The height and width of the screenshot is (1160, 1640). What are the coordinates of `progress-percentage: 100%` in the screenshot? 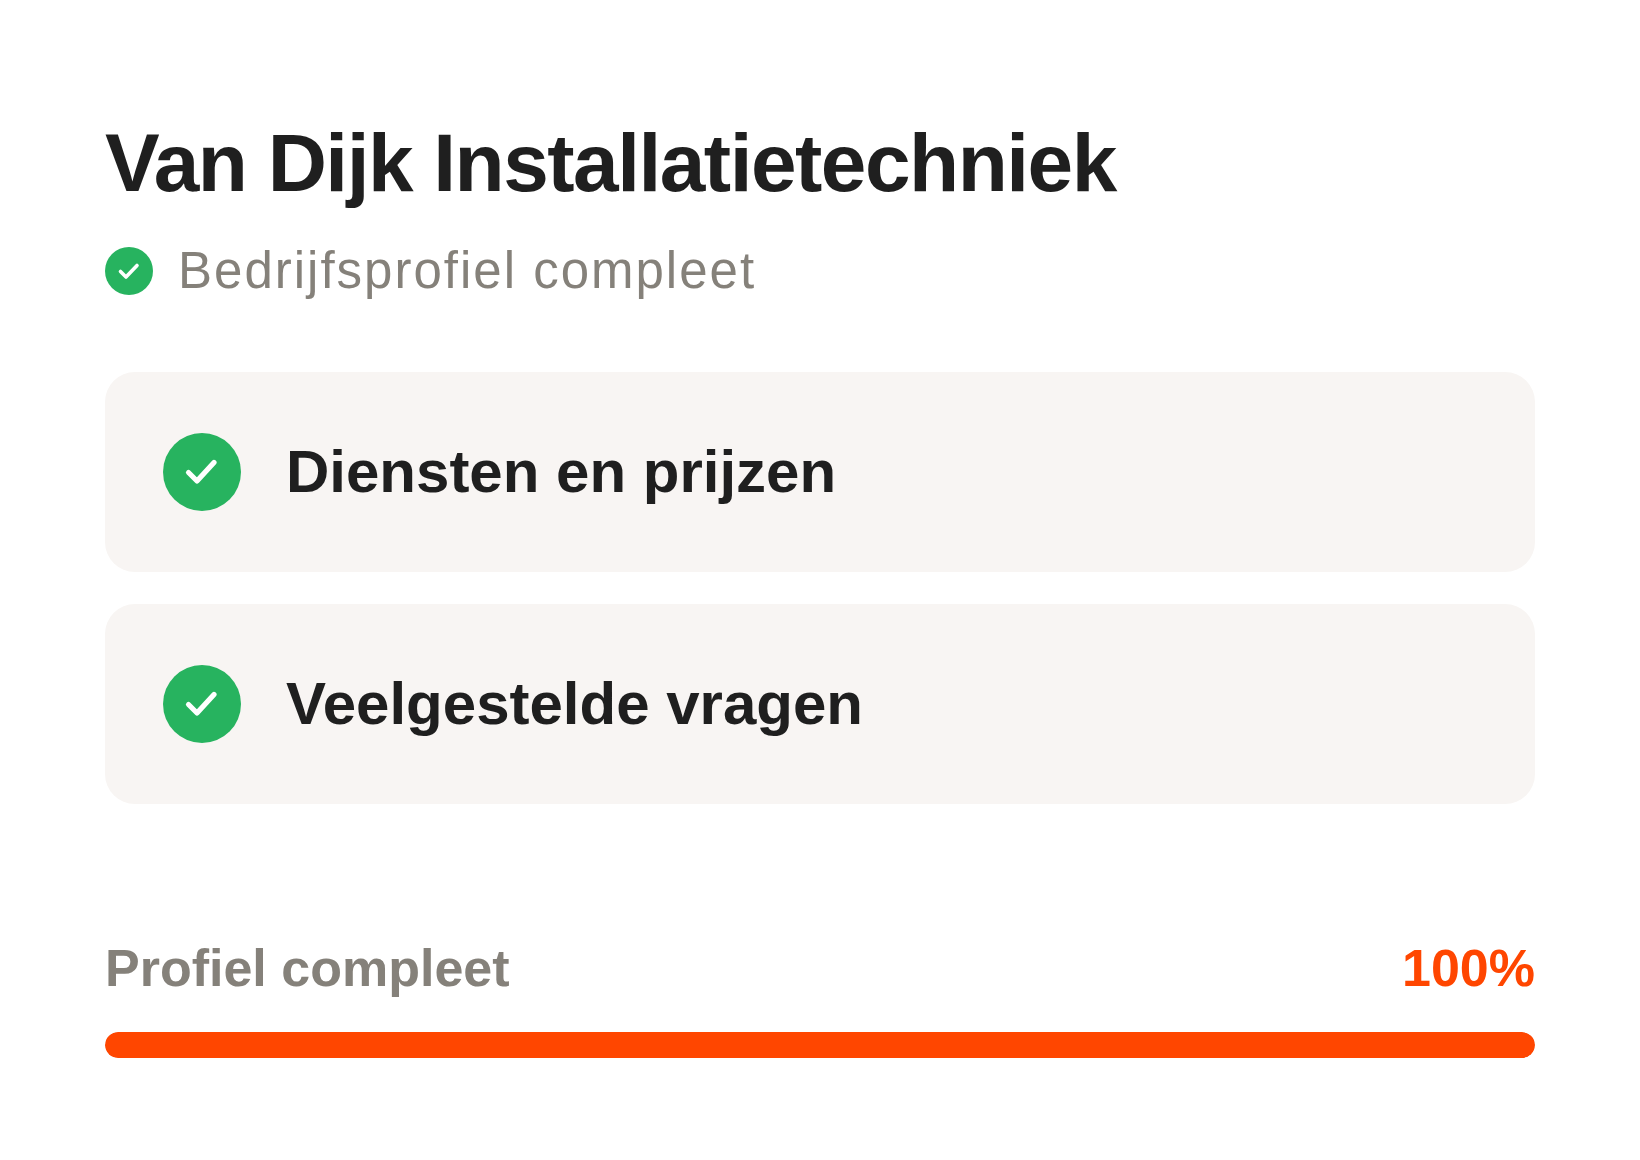 It's located at (1468, 968).